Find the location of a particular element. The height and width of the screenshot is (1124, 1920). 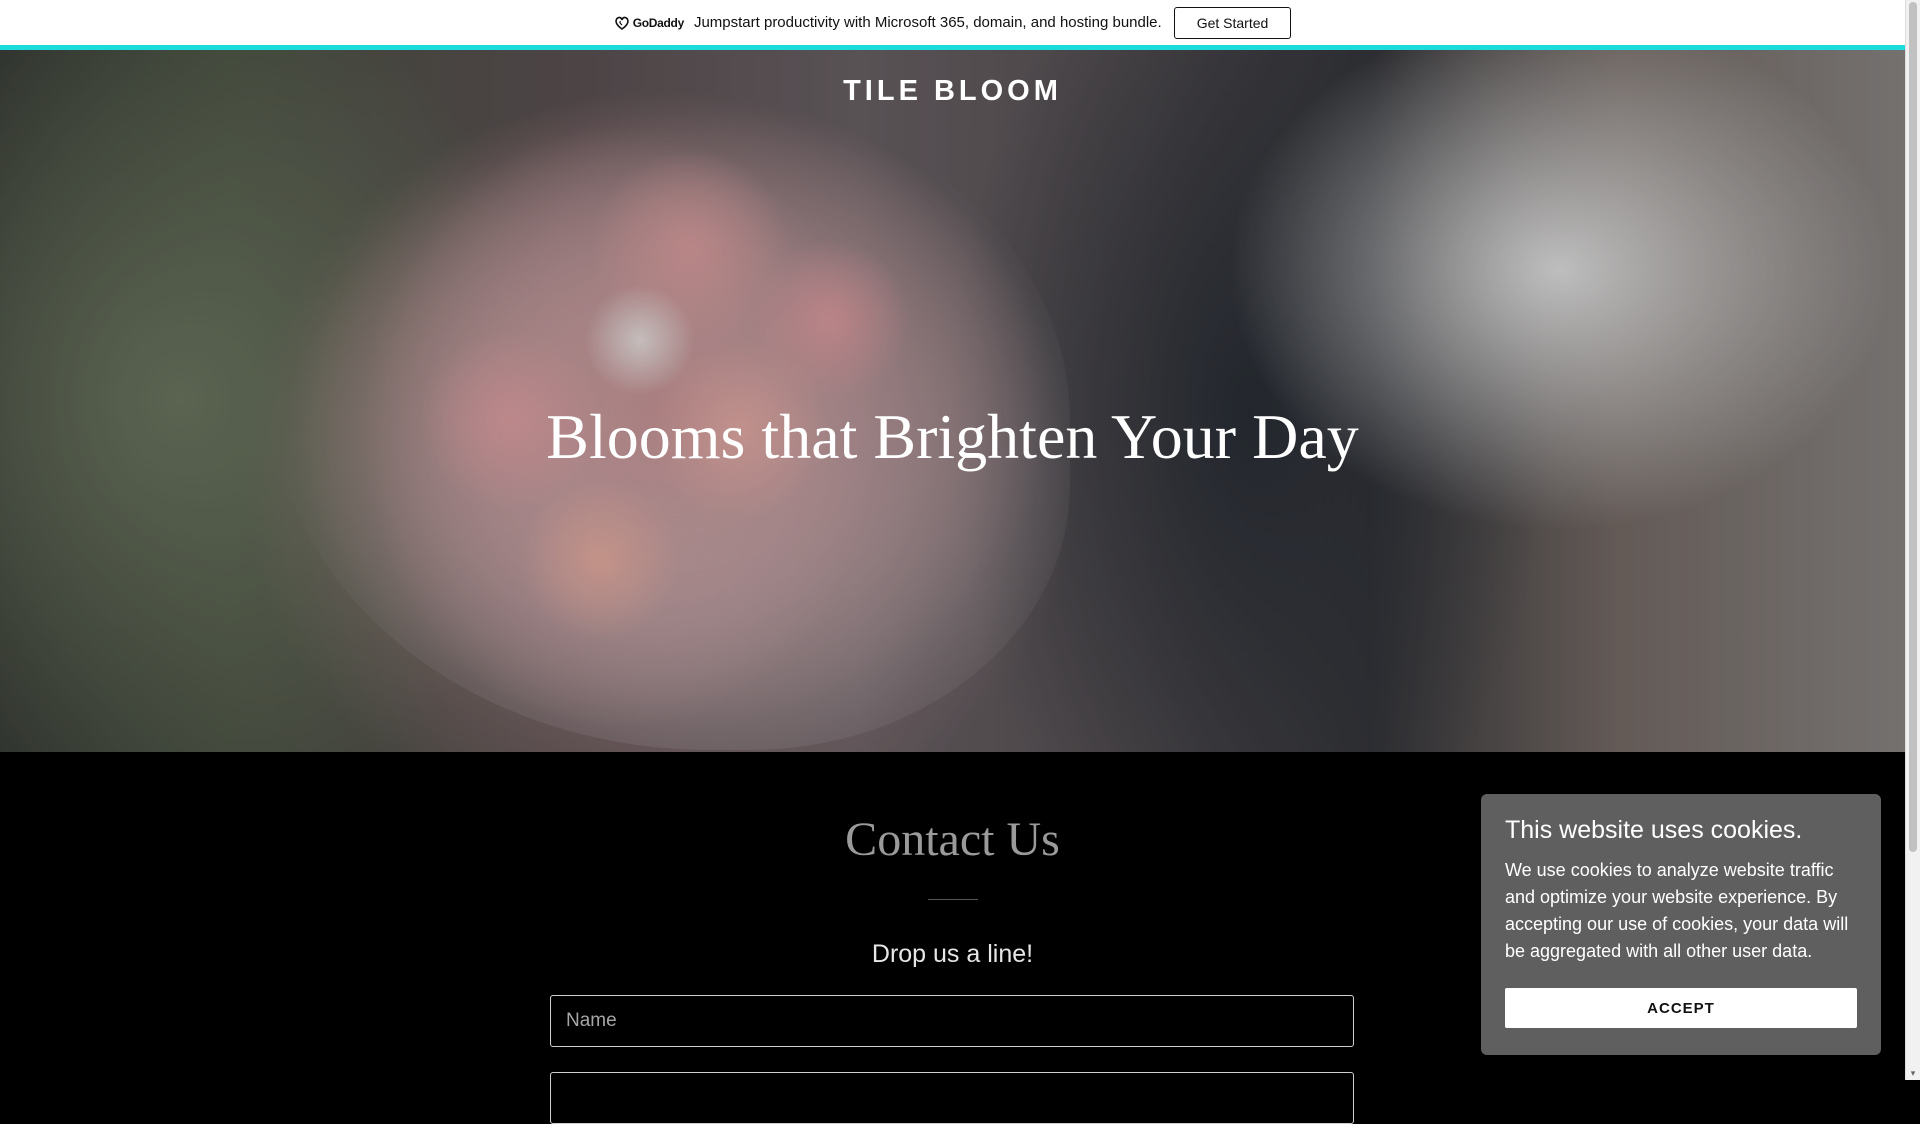

godaddy-icon is located at coordinates (621, 23).